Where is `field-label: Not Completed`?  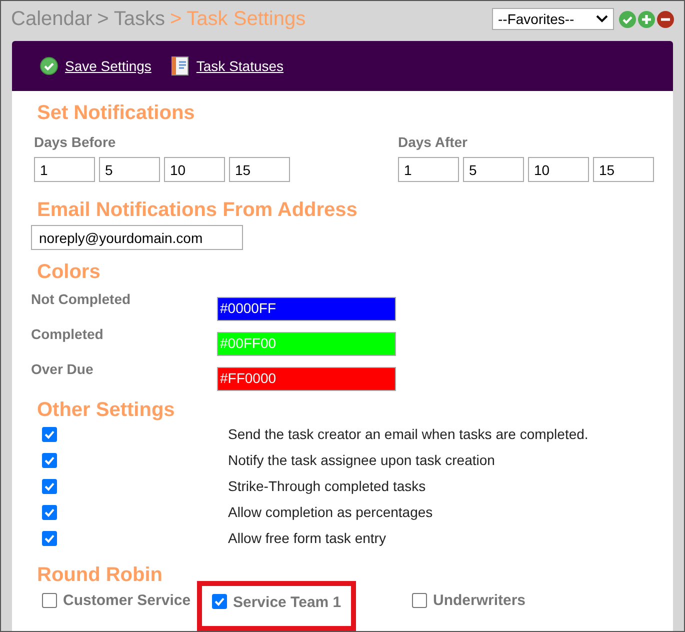
field-label: Not Completed is located at coordinates (81, 299).